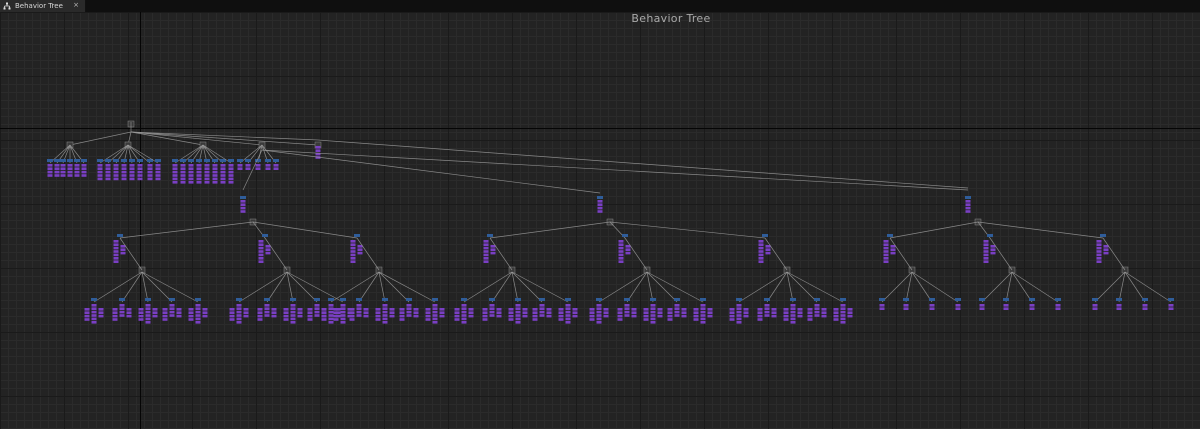  What do you see at coordinates (43, 6) in the screenshot?
I see `tab-behavior-tree: Behavior Tree ×` at bounding box center [43, 6].